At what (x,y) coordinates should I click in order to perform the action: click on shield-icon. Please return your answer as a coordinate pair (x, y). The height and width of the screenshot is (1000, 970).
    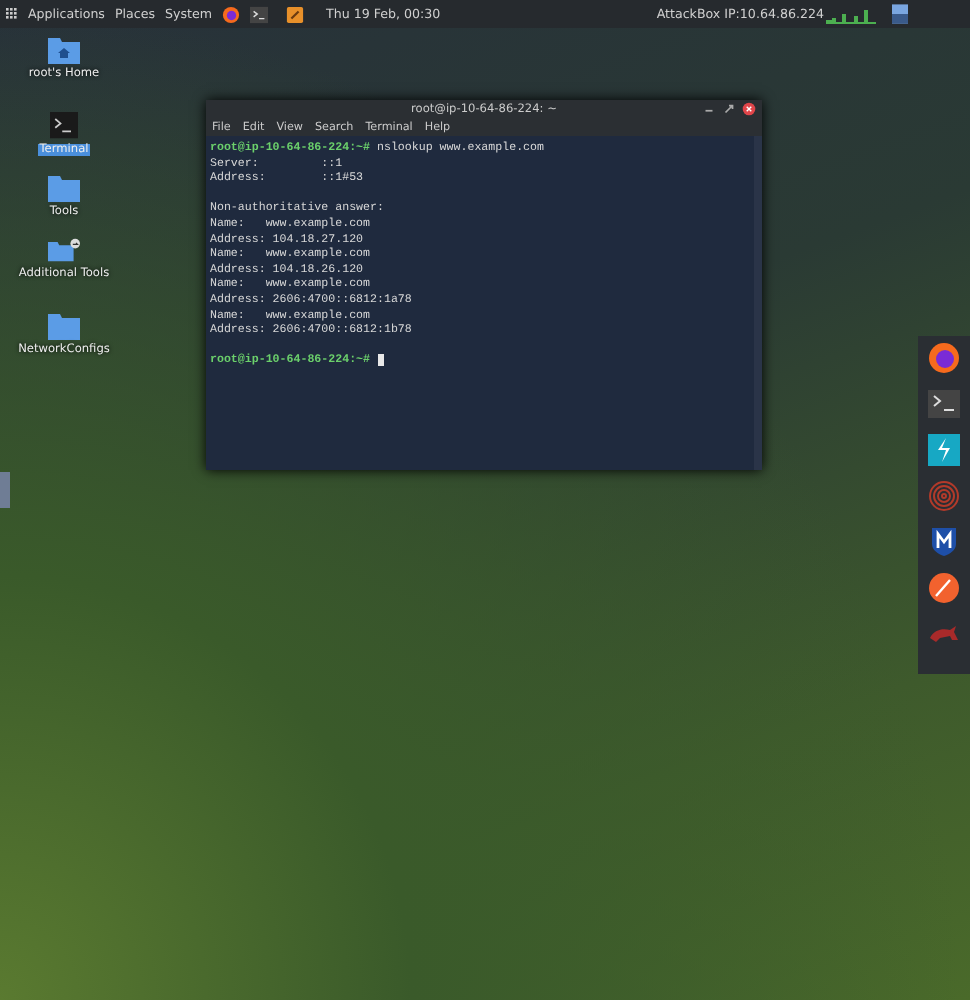
    Looking at the image, I should click on (944, 542).